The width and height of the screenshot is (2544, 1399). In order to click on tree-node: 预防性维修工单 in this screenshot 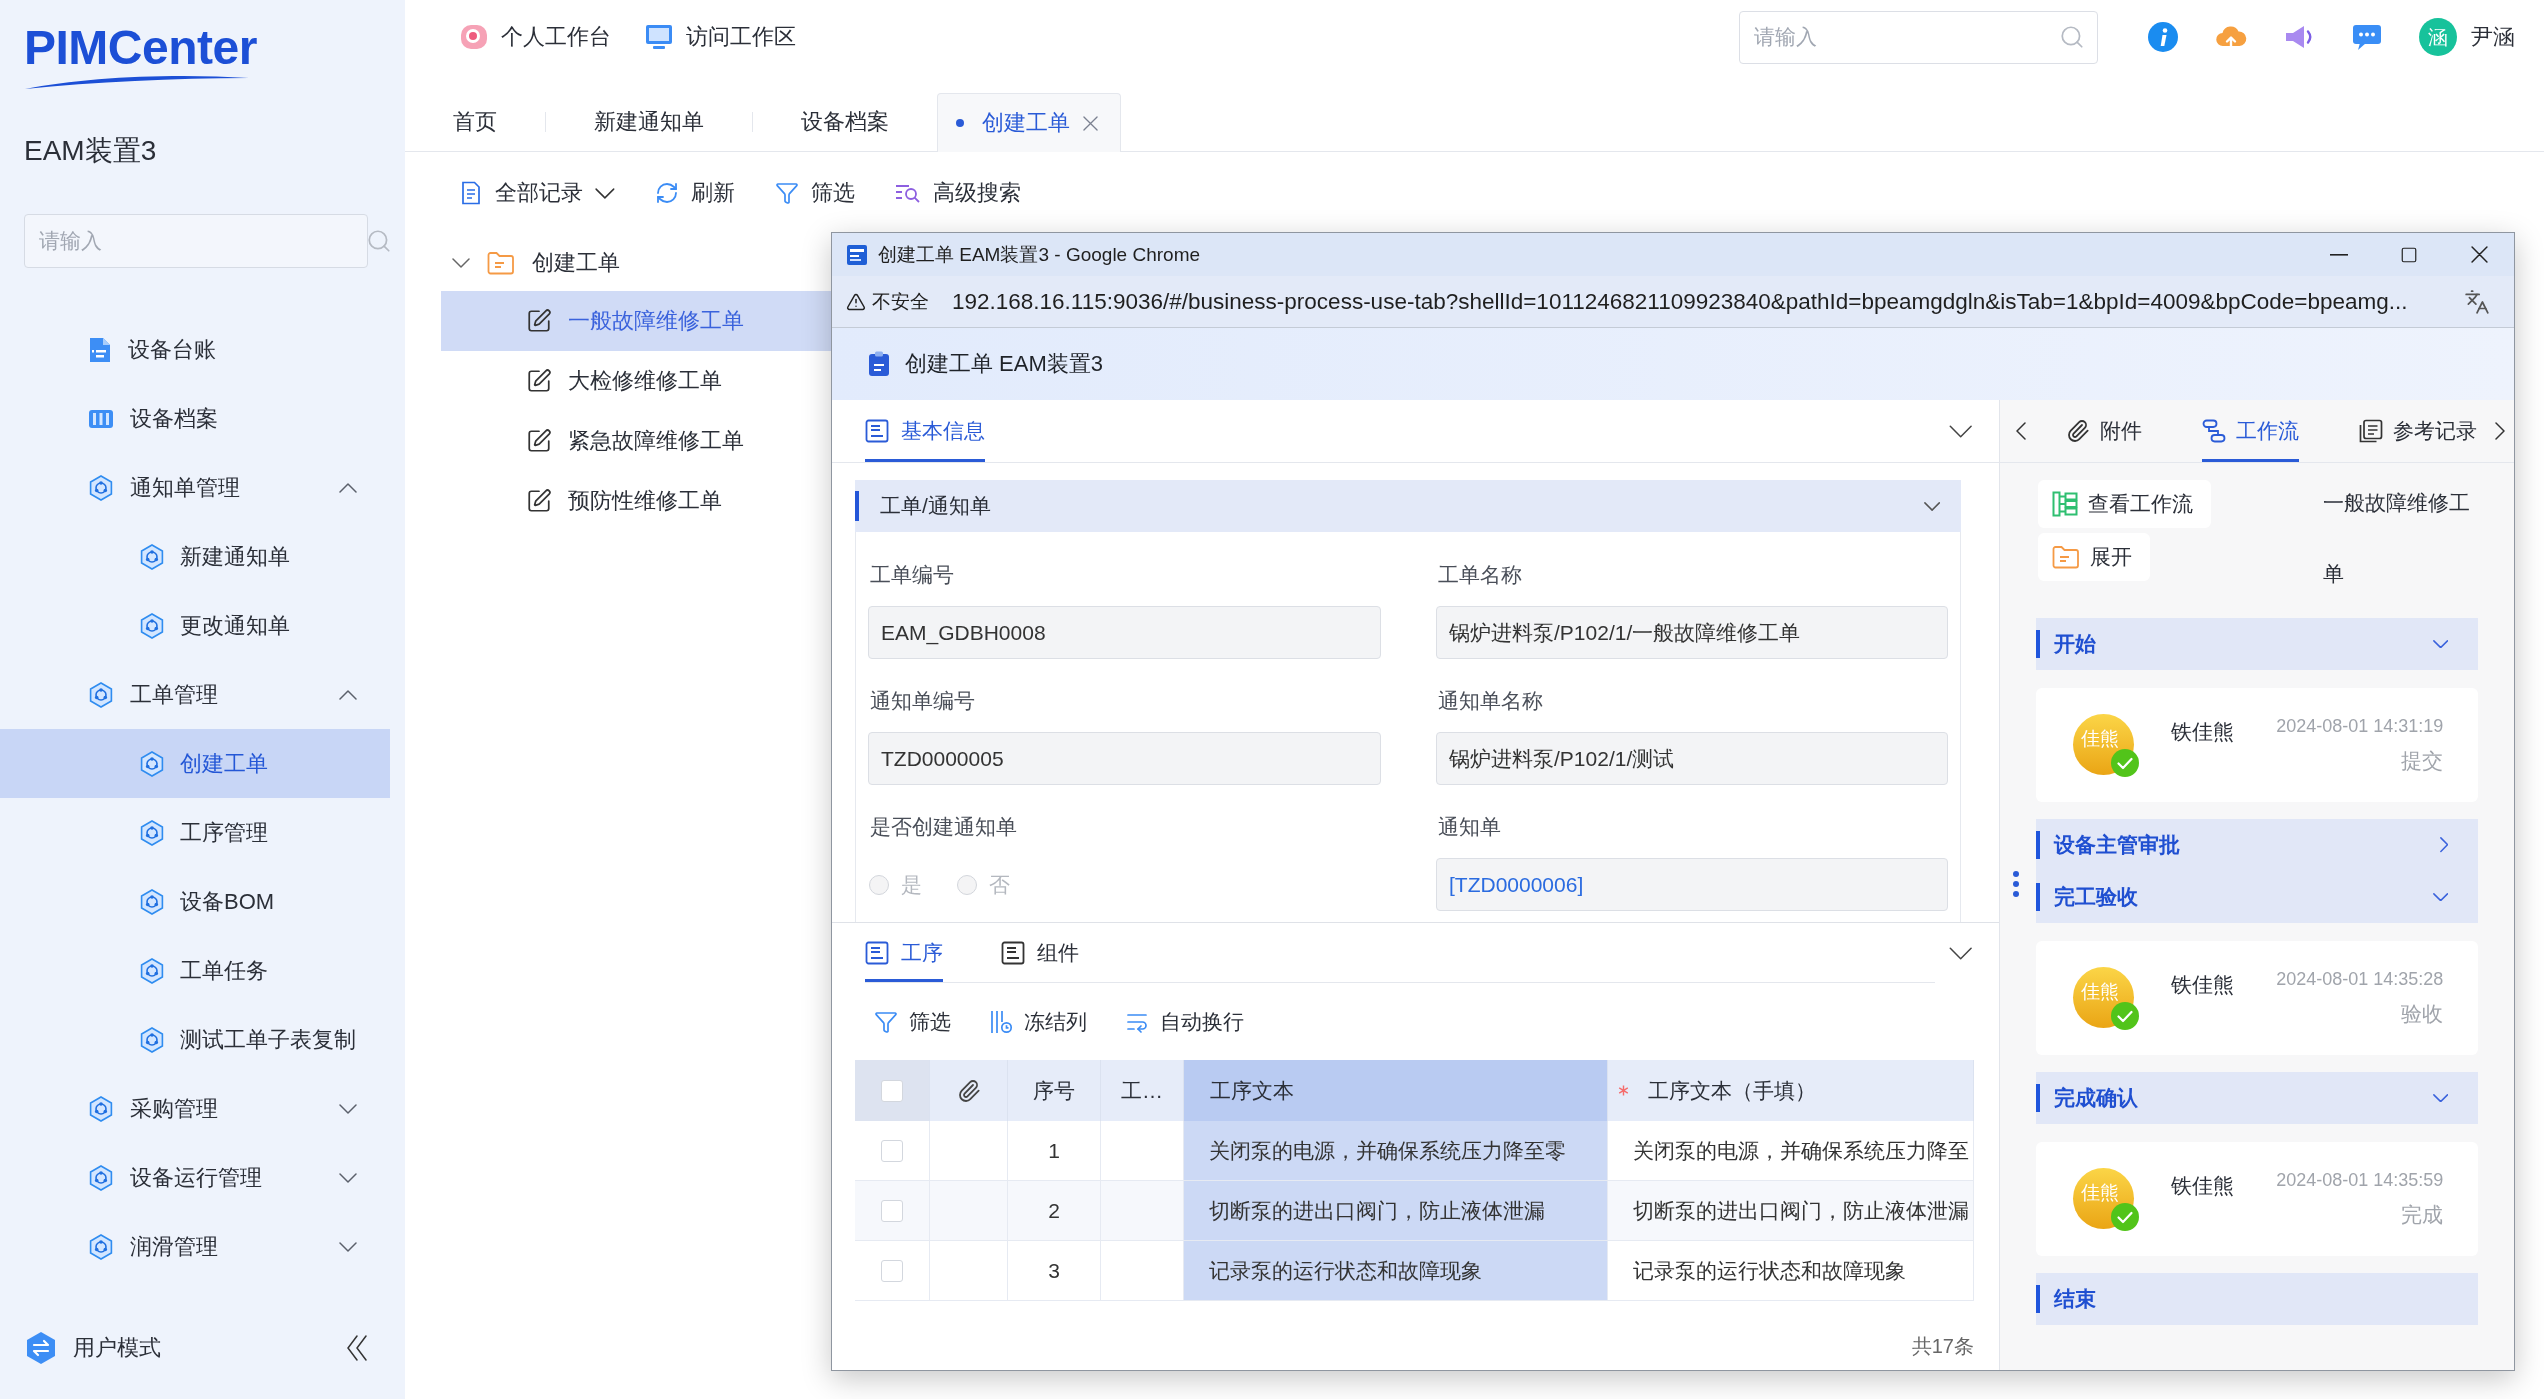, I will do `click(636, 501)`.